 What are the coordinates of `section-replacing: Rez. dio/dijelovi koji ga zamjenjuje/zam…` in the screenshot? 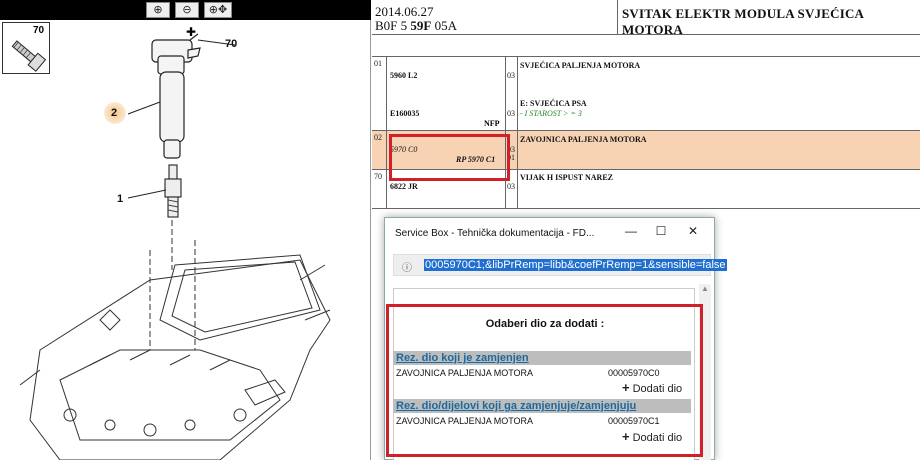 It's located at (542, 406).